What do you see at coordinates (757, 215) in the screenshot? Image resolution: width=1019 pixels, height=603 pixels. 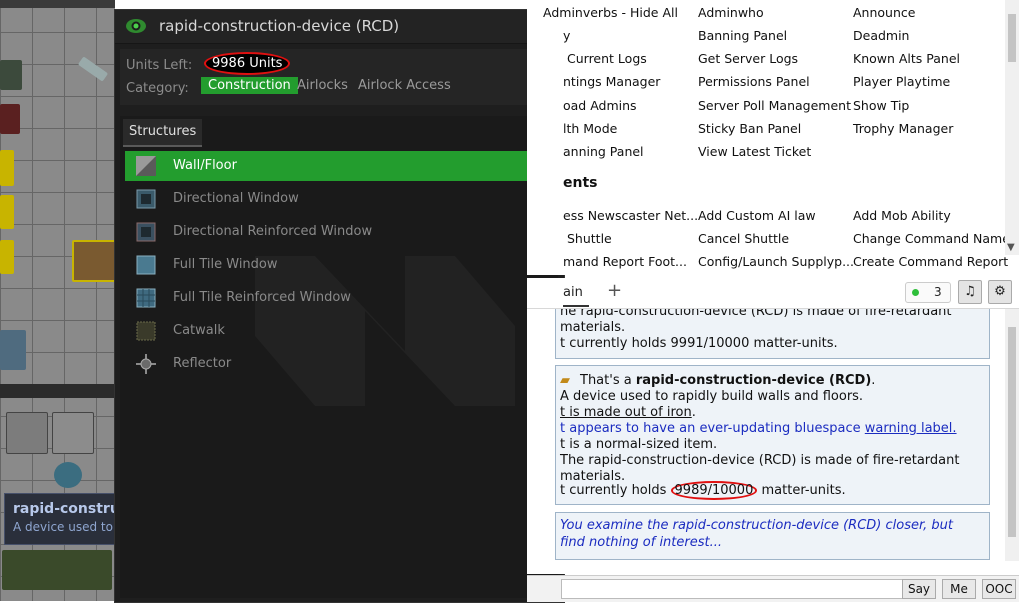 I see `verb-item: Add Custom AI law` at bounding box center [757, 215].